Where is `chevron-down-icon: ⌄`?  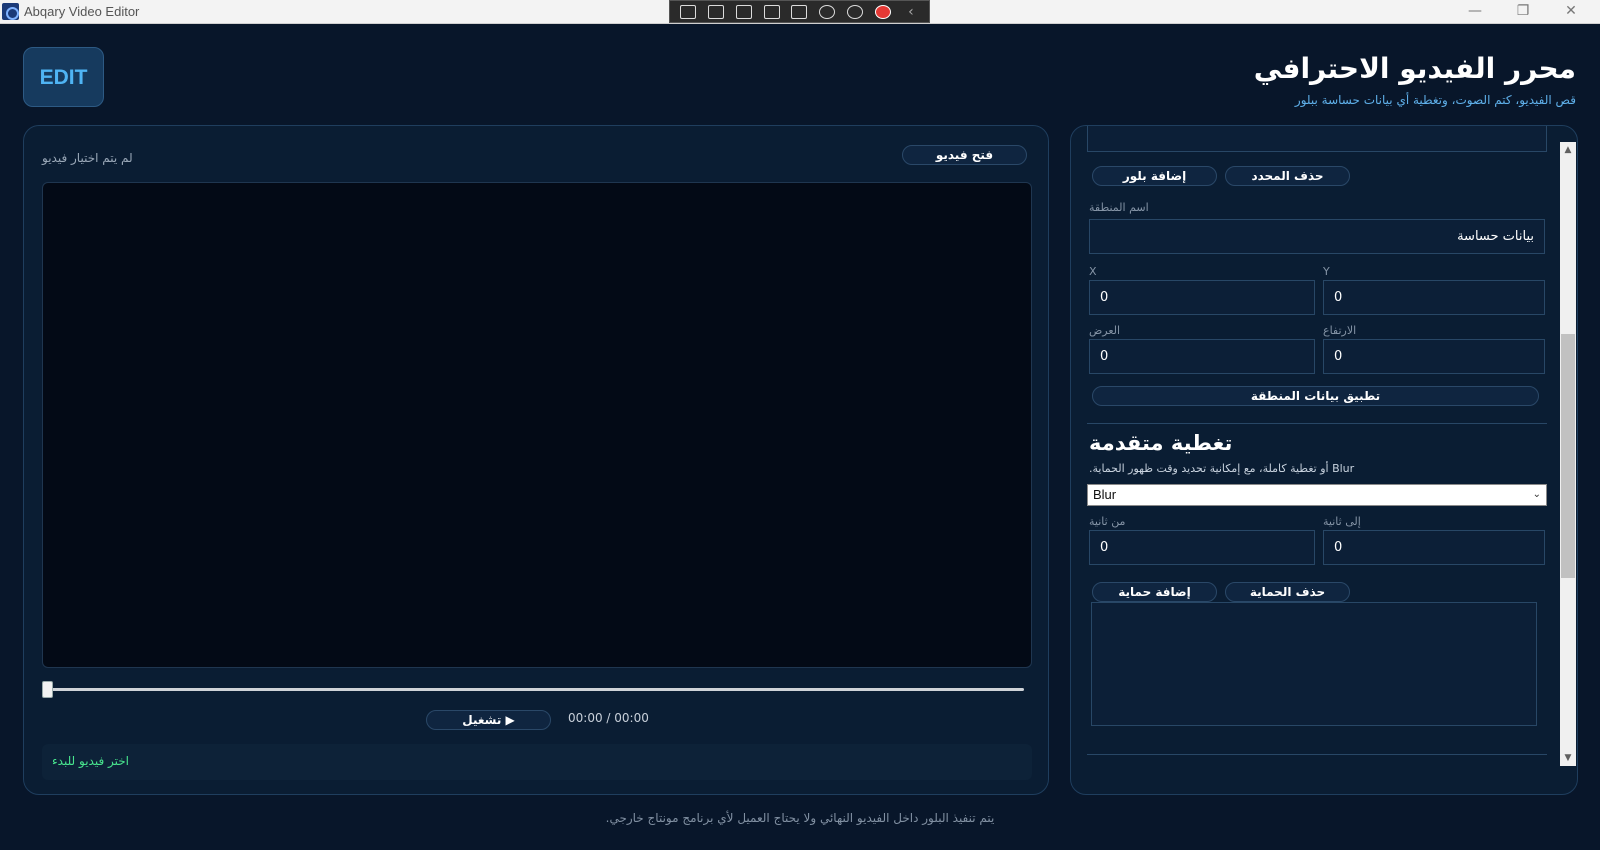 chevron-down-icon: ⌄ is located at coordinates (1536, 494).